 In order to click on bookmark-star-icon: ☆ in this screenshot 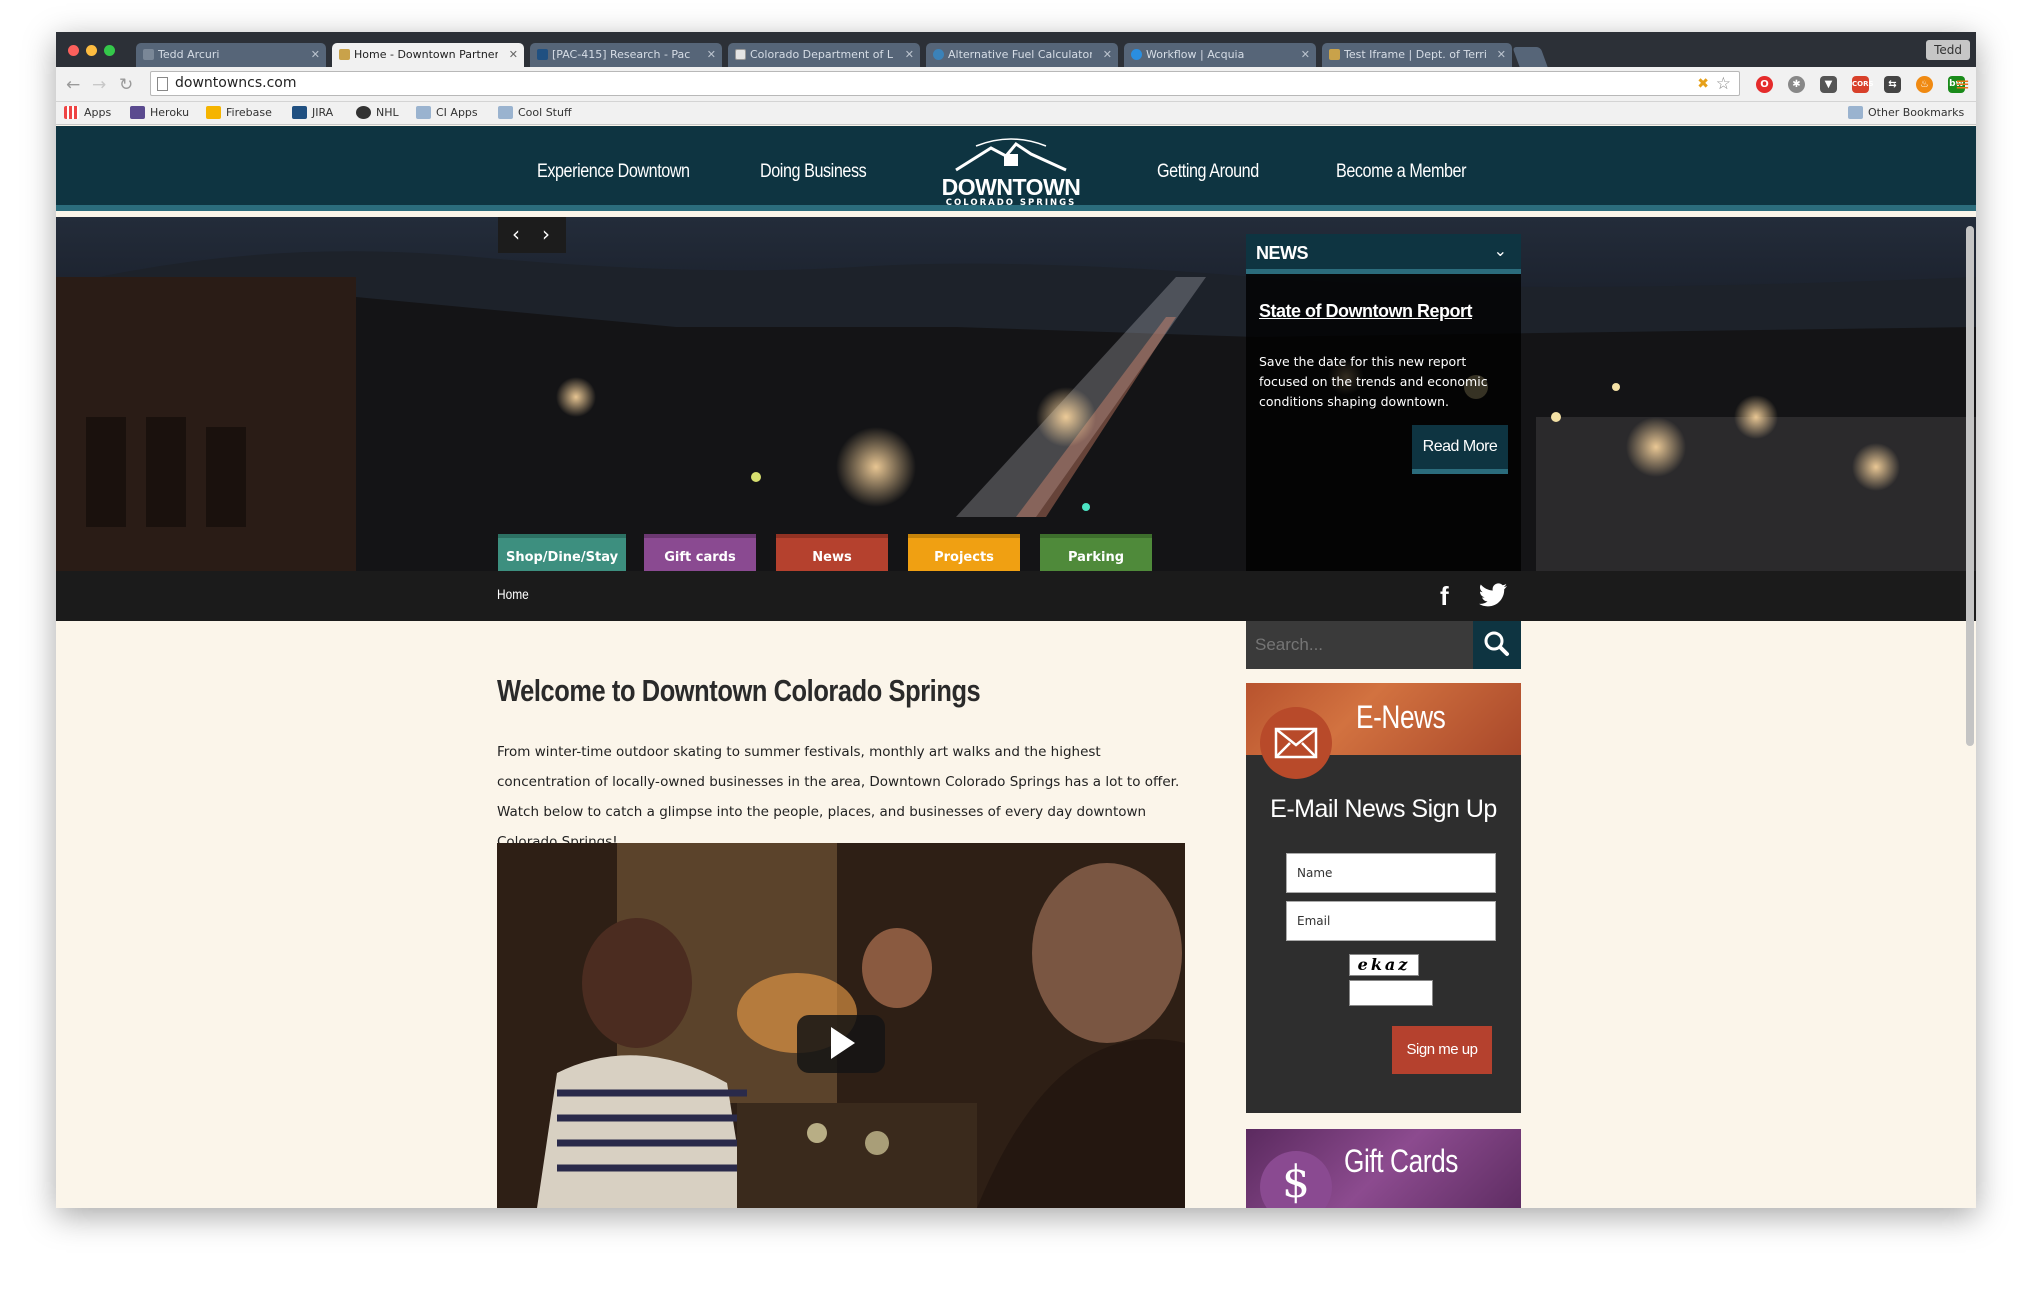, I will do `click(1723, 84)`.